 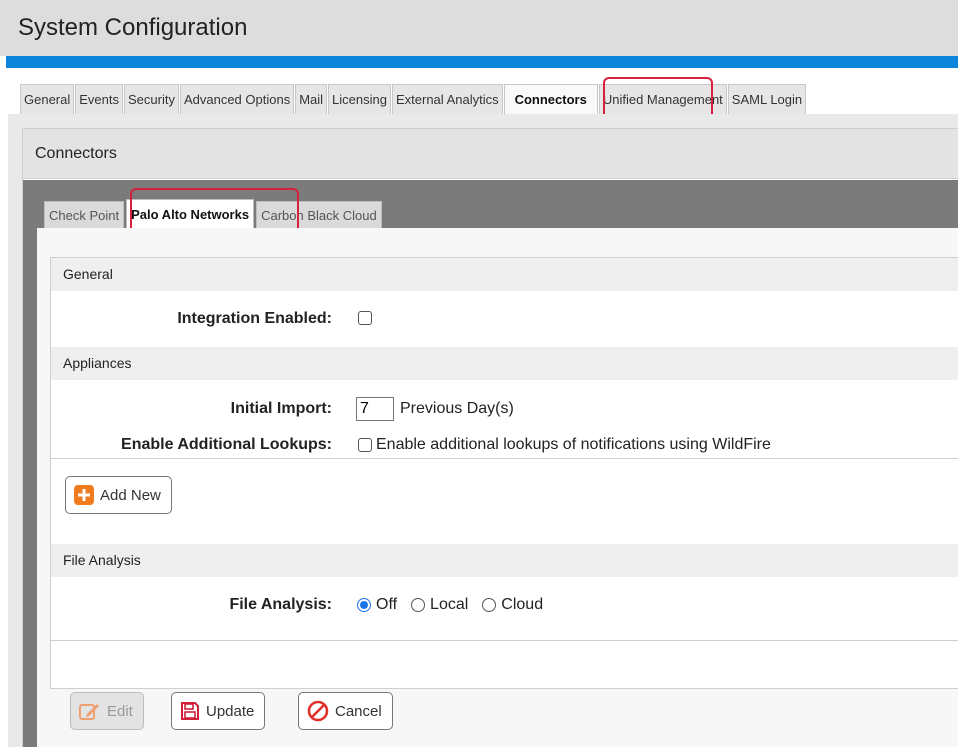 What do you see at coordinates (359, 99) in the screenshot?
I see `tab-licensing: Licensing` at bounding box center [359, 99].